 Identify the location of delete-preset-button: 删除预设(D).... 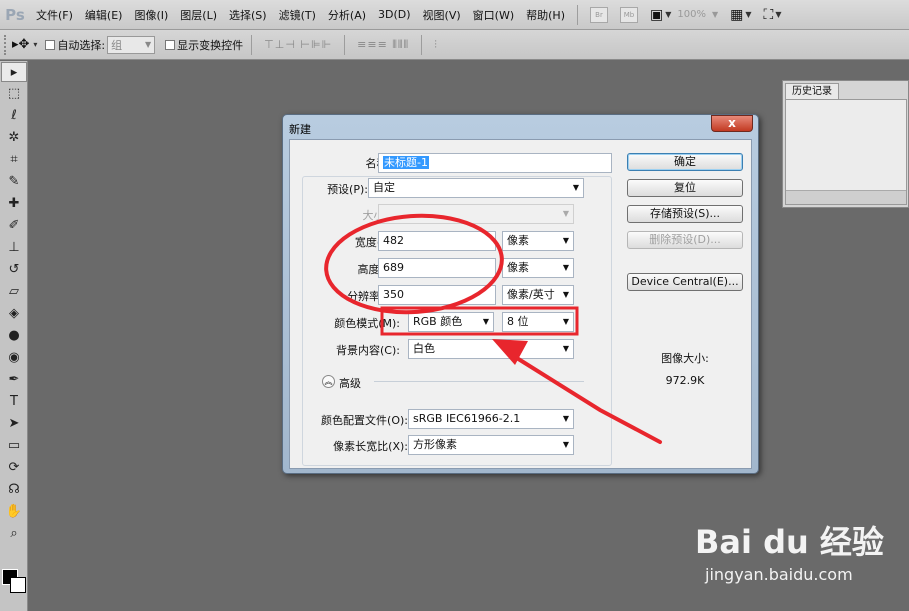
(685, 240).